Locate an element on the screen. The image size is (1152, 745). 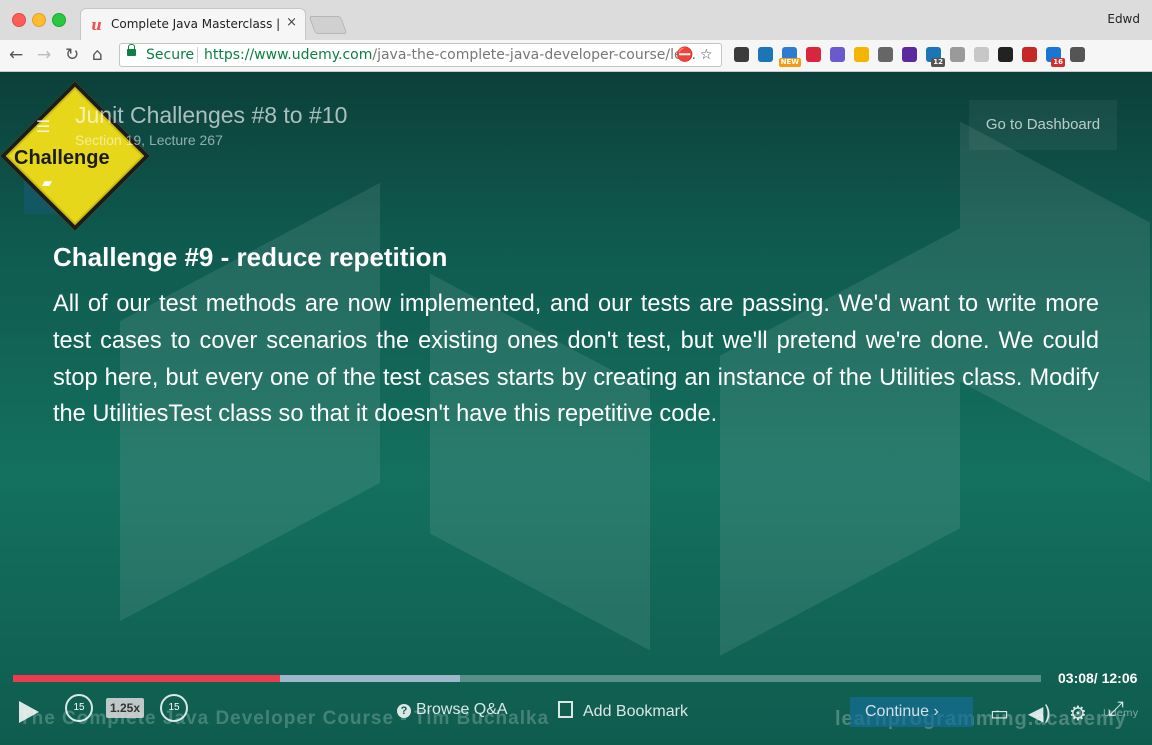
progress-played is located at coordinates (147, 678).